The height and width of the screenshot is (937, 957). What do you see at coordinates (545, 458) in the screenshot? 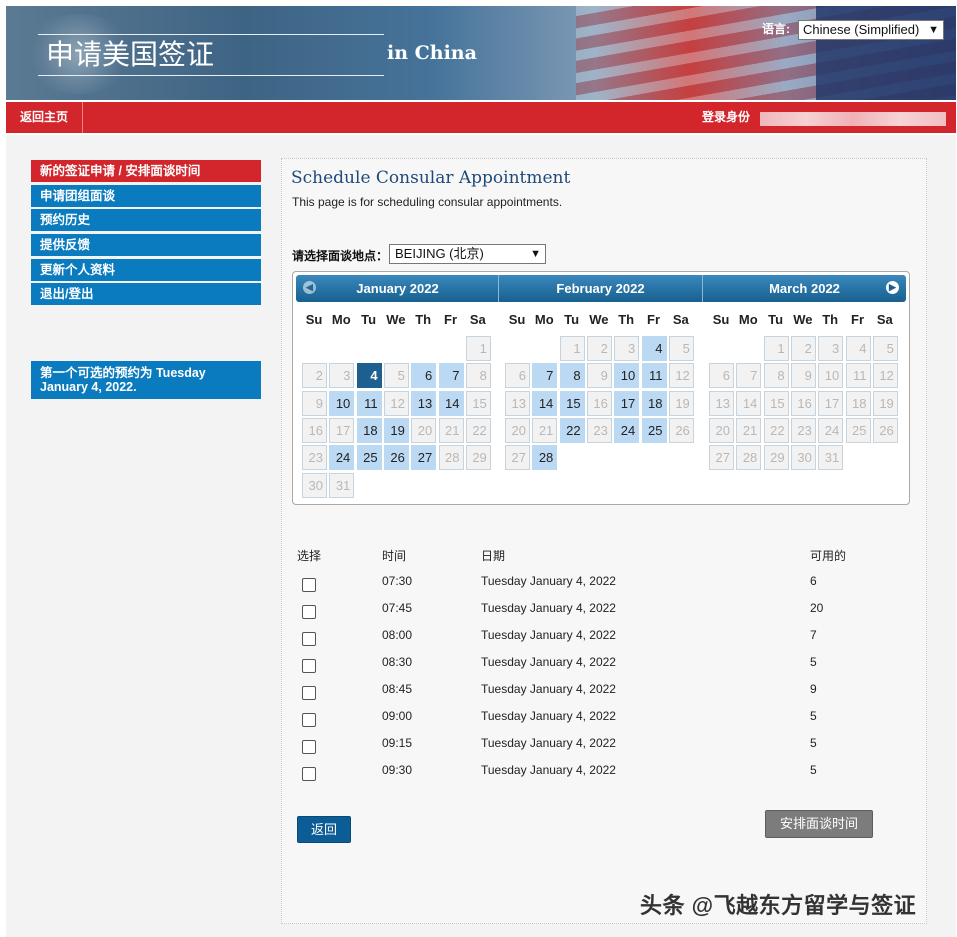
I see `calendar-day: 28` at bounding box center [545, 458].